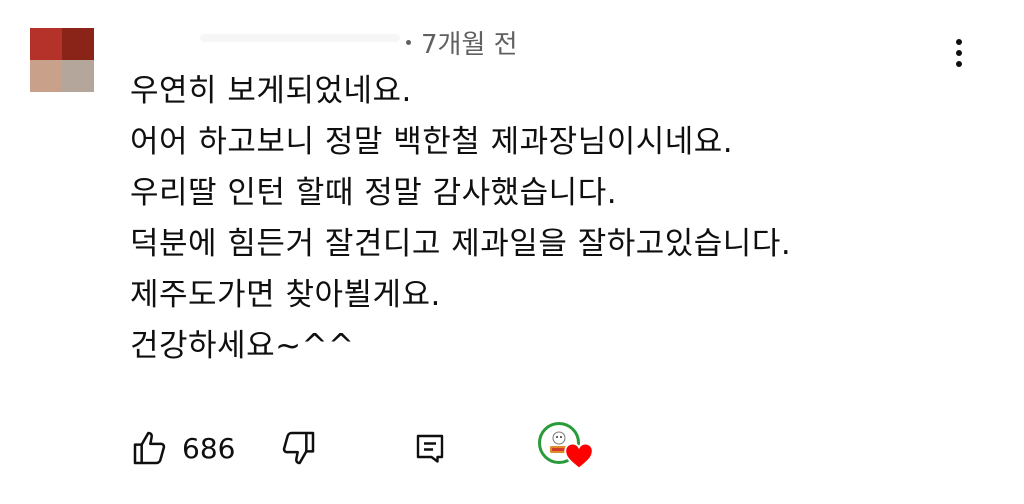  I want to click on reply-button, so click(430, 448).